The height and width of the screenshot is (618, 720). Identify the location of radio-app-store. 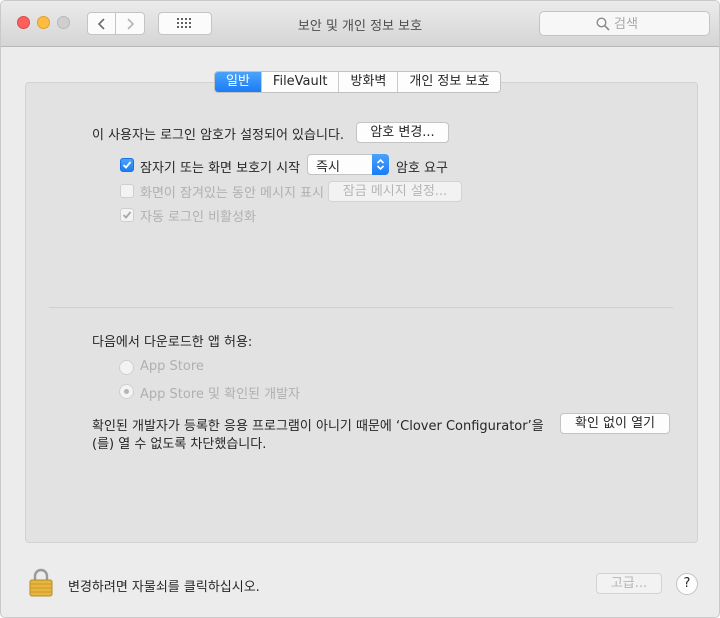
(126, 367).